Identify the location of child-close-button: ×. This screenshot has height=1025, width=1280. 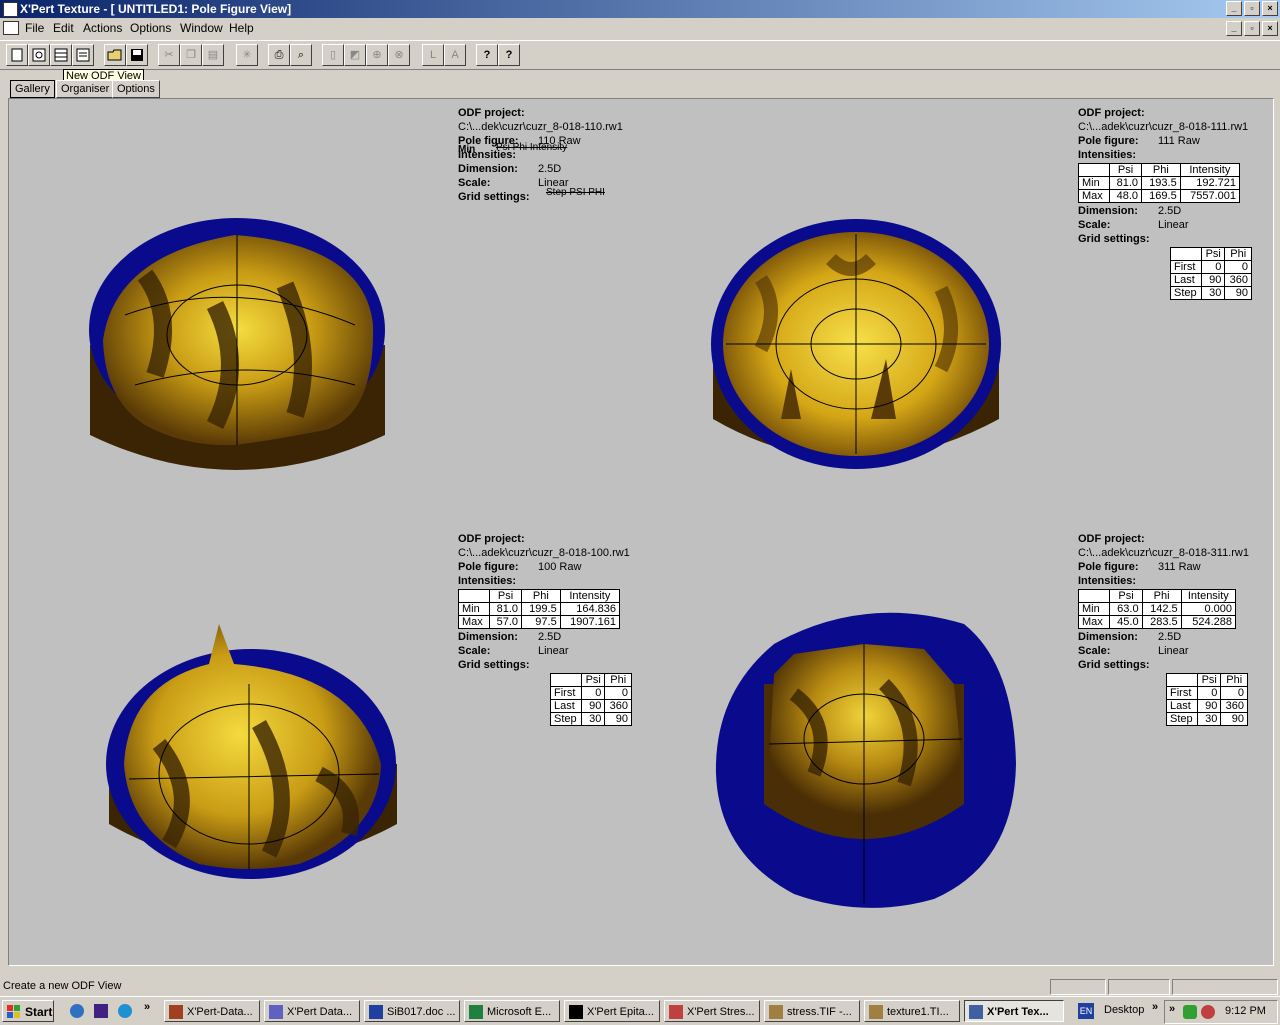
(1270, 28).